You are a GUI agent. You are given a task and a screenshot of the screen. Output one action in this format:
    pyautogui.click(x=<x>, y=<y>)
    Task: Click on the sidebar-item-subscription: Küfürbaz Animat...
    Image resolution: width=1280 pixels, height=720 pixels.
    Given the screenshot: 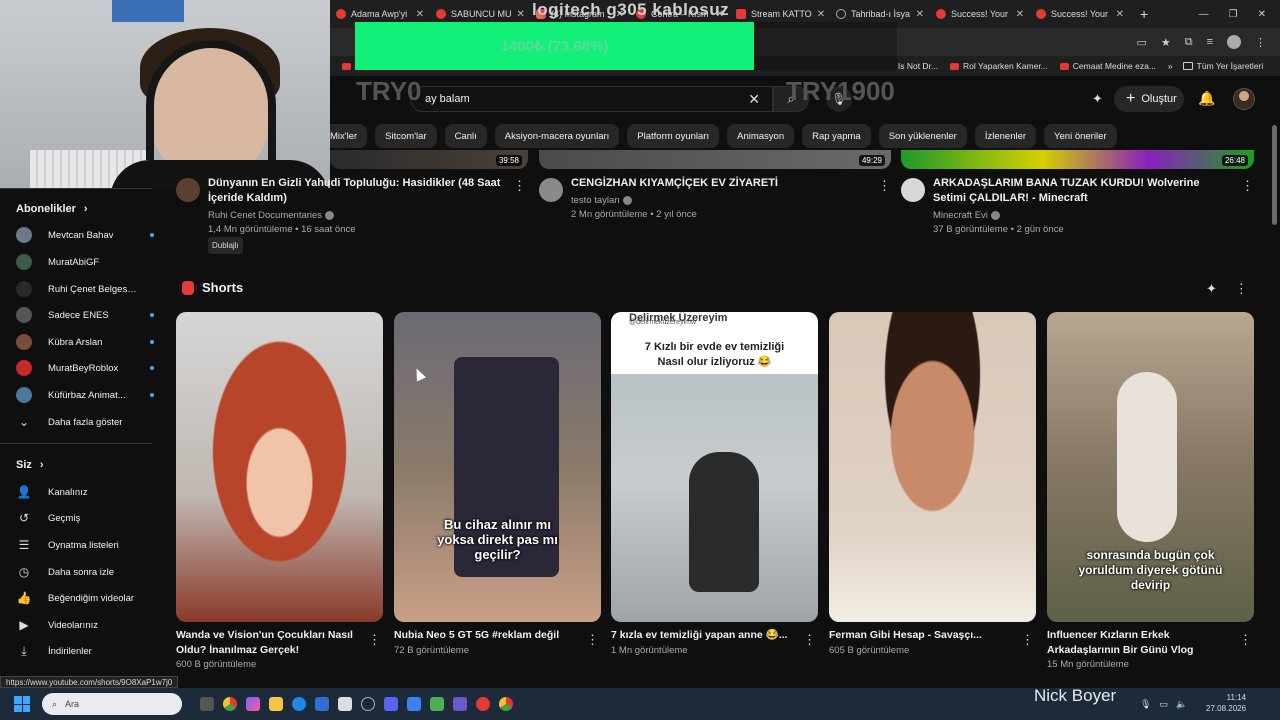 What is the action you would take?
    pyautogui.click(x=85, y=395)
    